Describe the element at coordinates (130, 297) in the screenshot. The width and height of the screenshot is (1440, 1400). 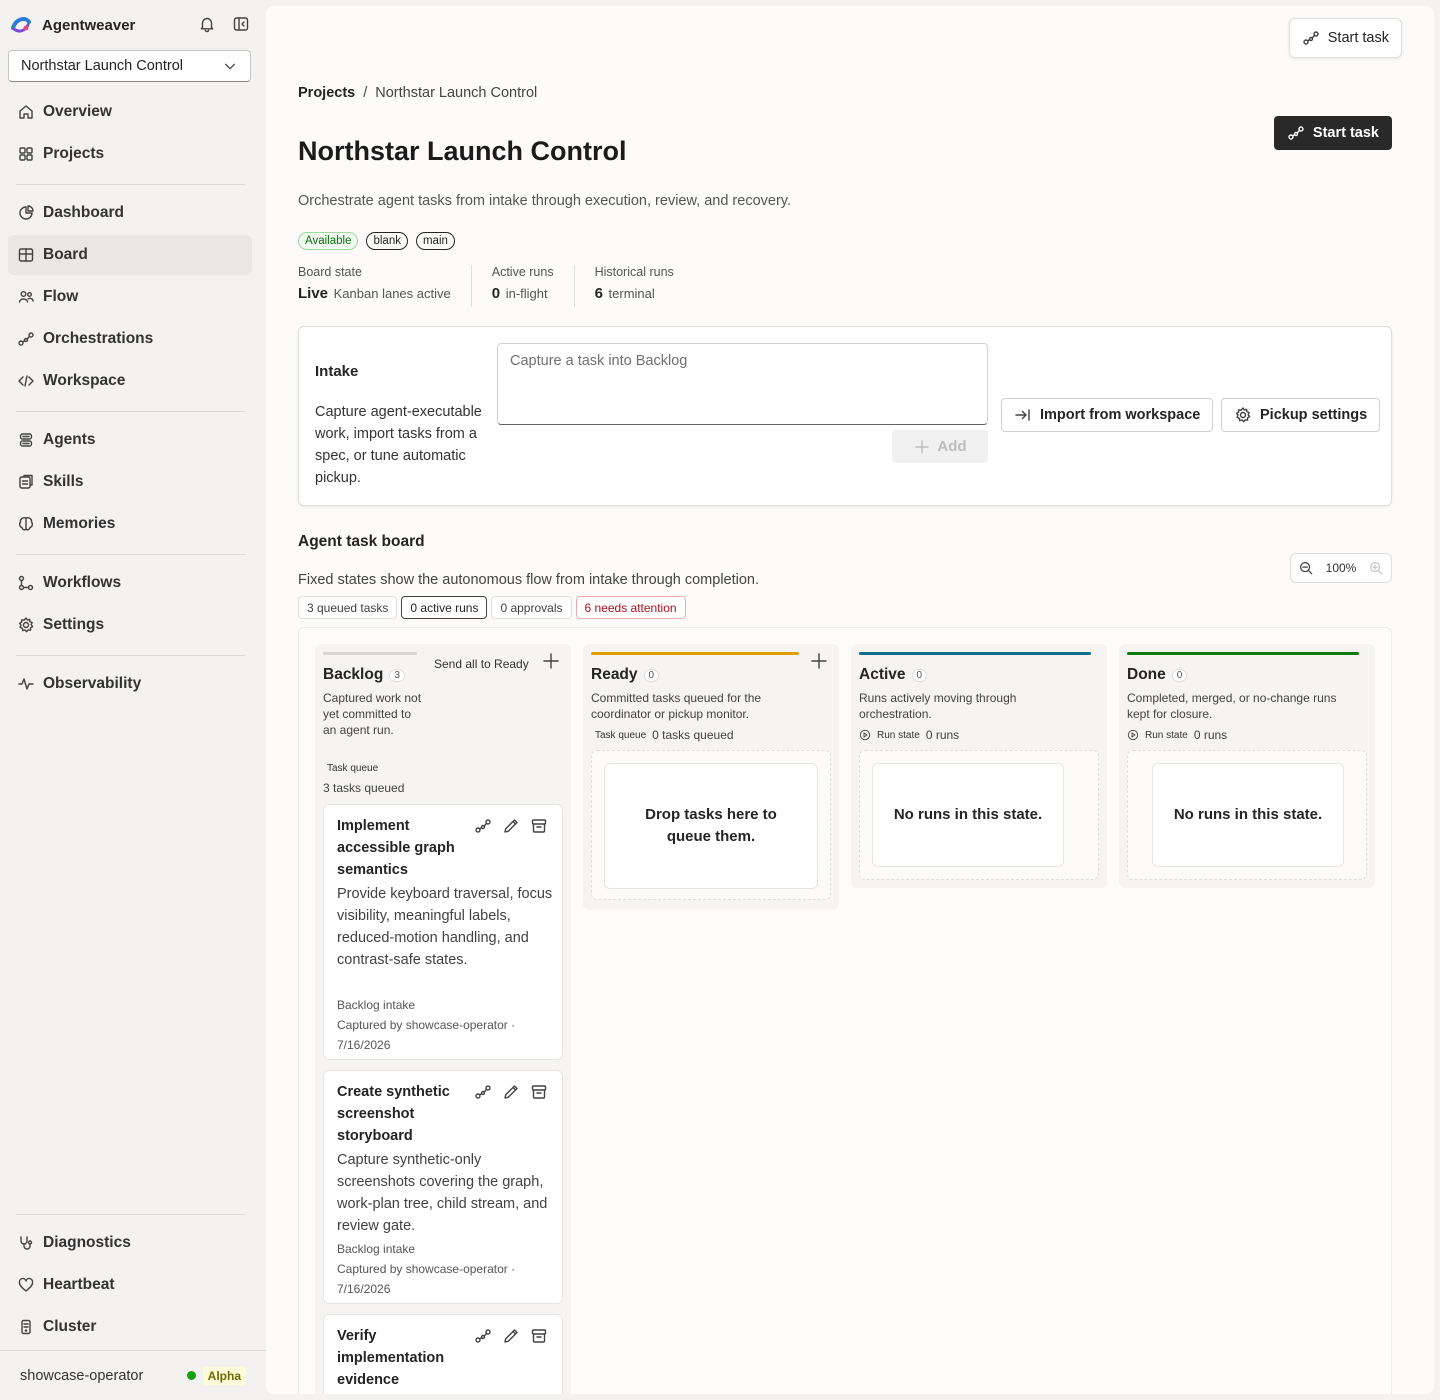
I see `sidebar-item-flow: Flow` at that location.